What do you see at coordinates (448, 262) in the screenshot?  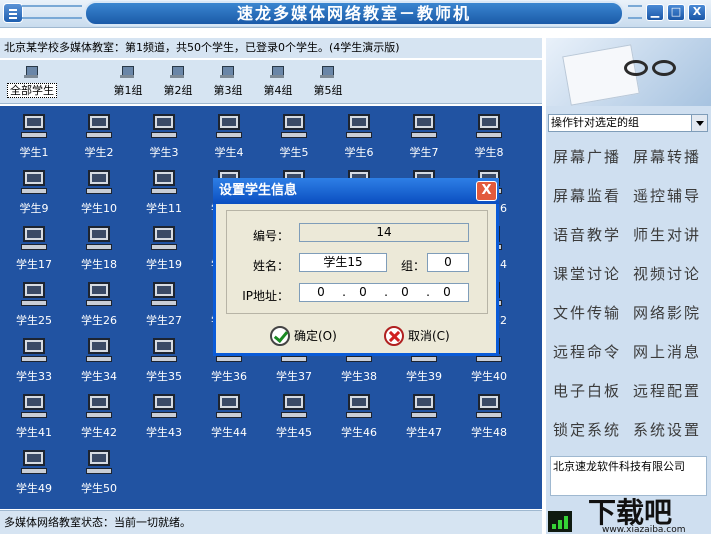 I see `group-field: 0` at bounding box center [448, 262].